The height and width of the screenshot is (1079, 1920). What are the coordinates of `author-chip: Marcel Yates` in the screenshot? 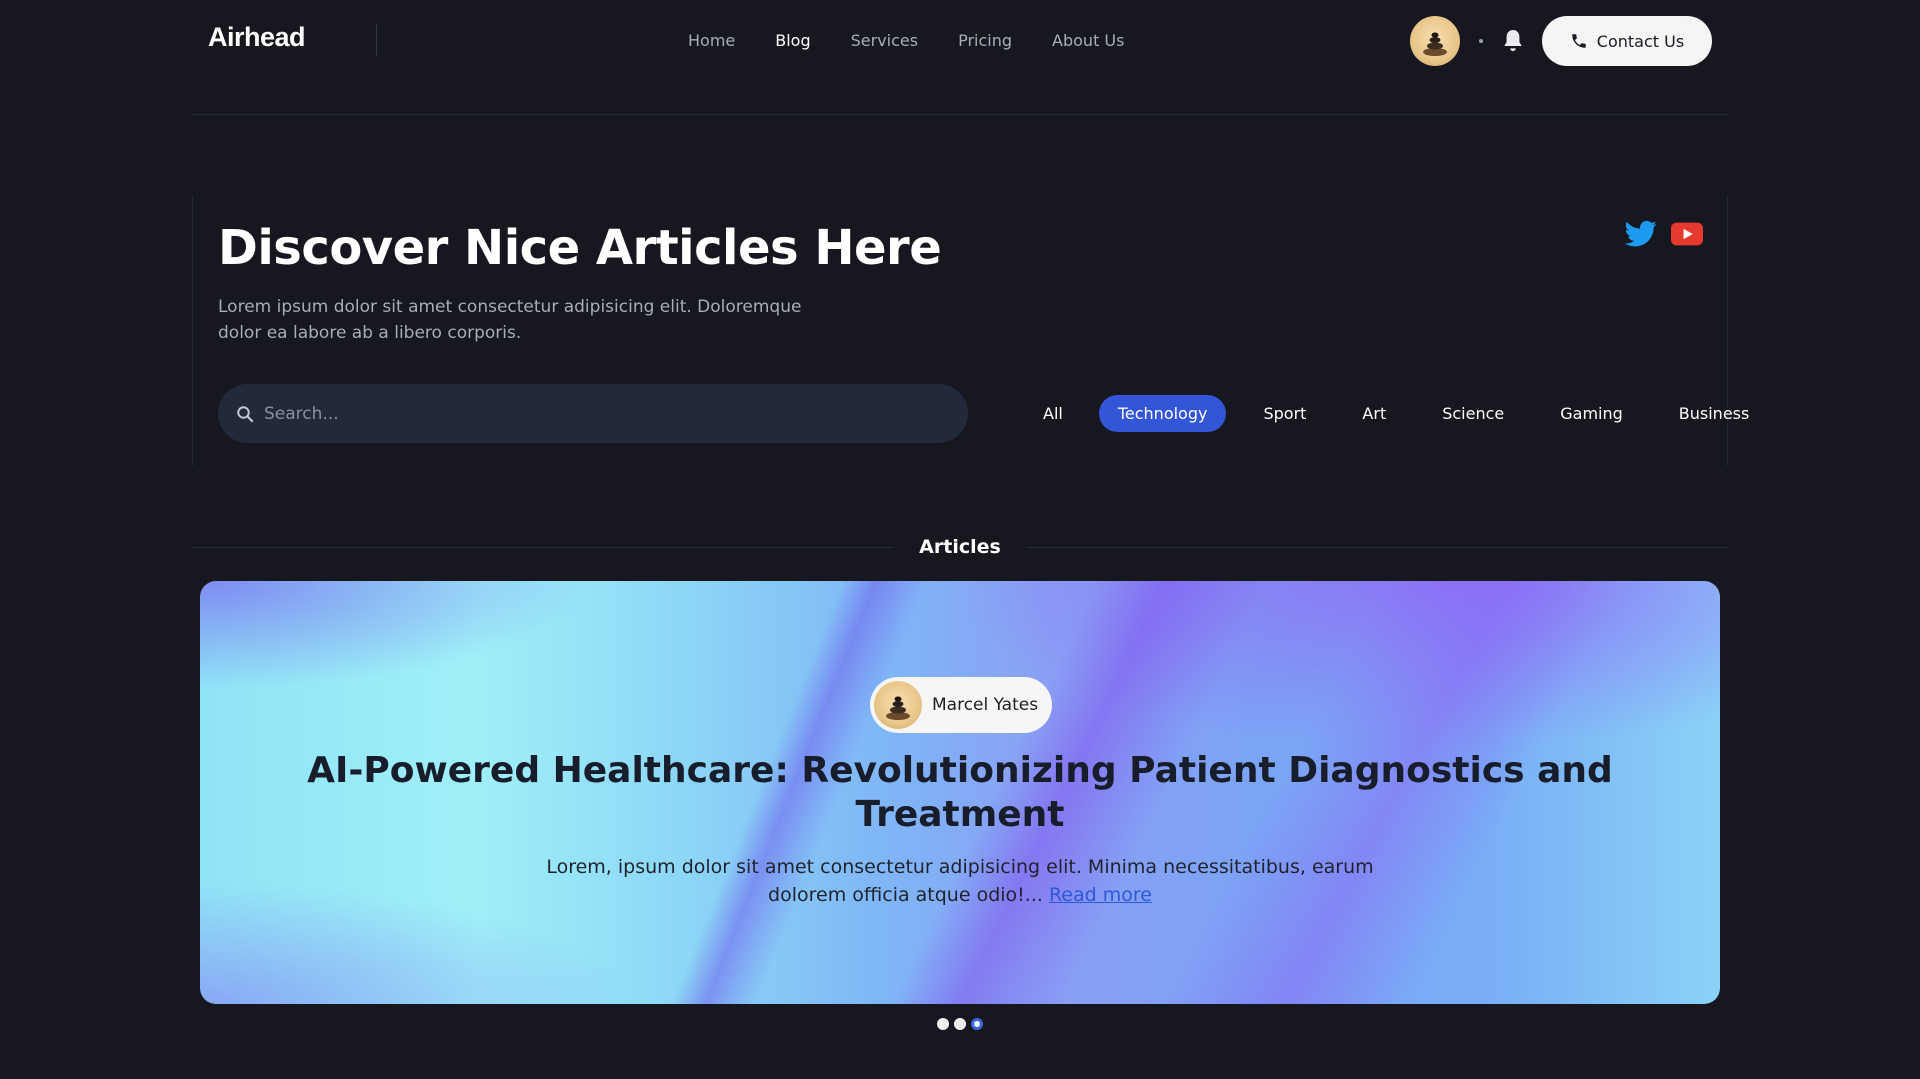 It's located at (961, 705).